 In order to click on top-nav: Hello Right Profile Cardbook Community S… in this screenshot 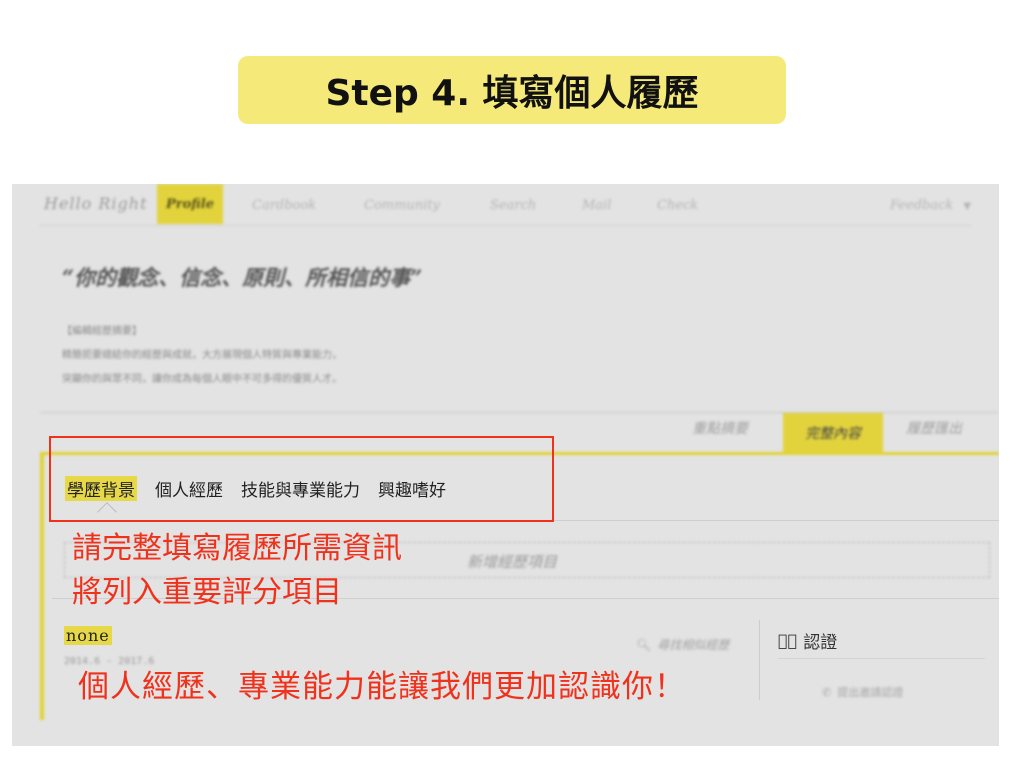, I will do `click(505, 205)`.